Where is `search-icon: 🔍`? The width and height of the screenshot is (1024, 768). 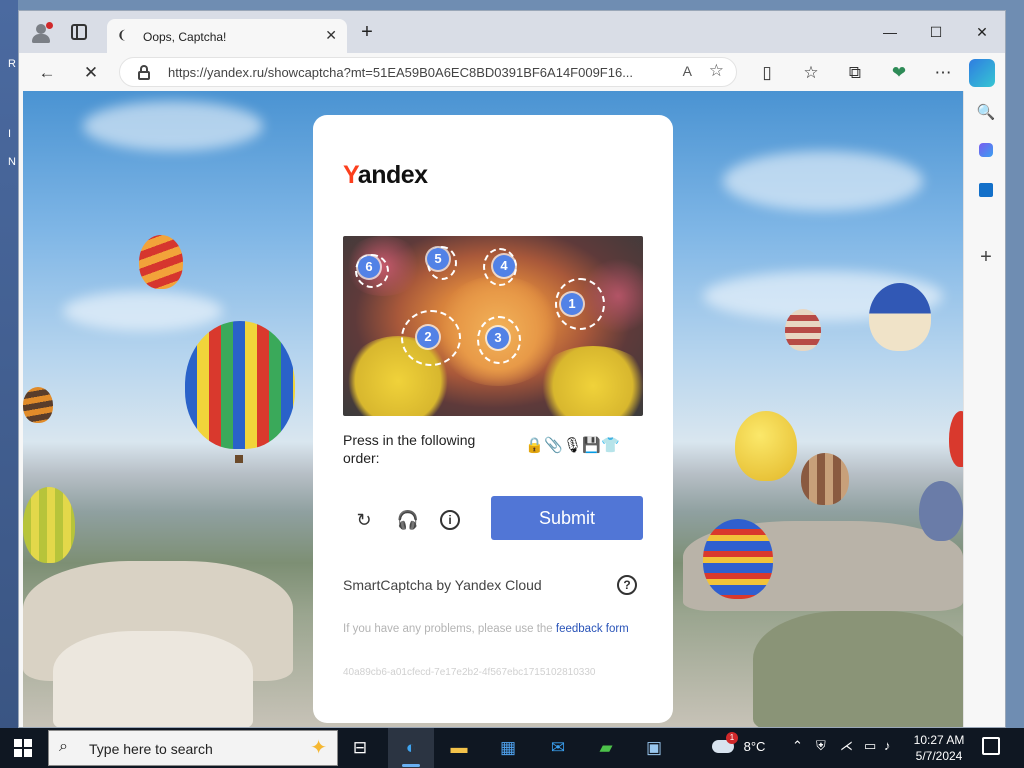 search-icon: 🔍 is located at coordinates (986, 113).